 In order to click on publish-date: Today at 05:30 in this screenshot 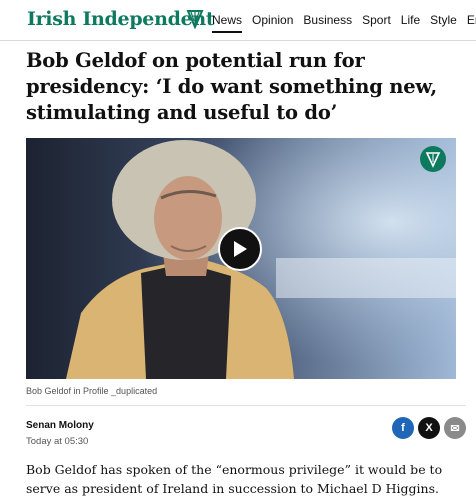, I will do `click(57, 441)`.